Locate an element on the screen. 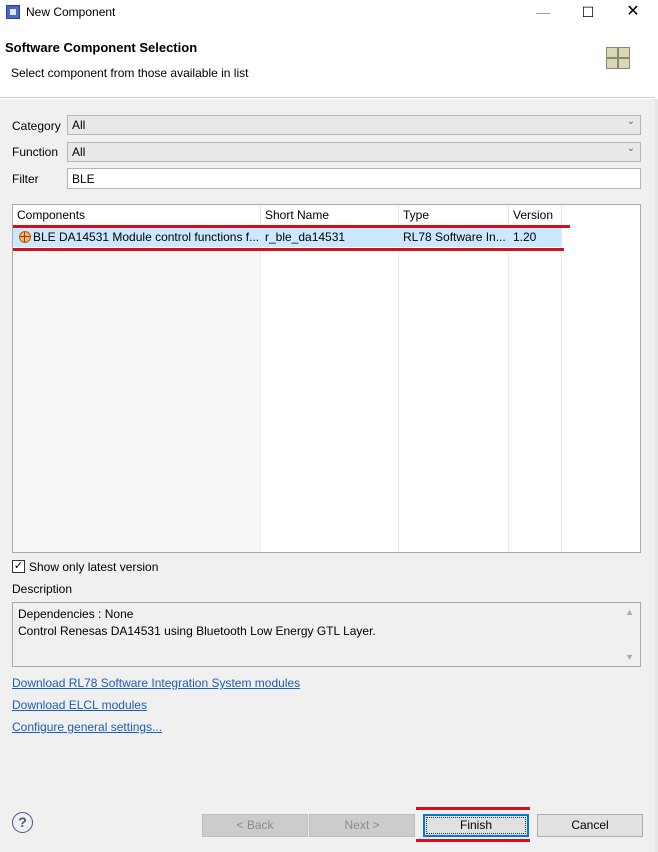  show-latest-checkbox: ✓ is located at coordinates (18, 566).